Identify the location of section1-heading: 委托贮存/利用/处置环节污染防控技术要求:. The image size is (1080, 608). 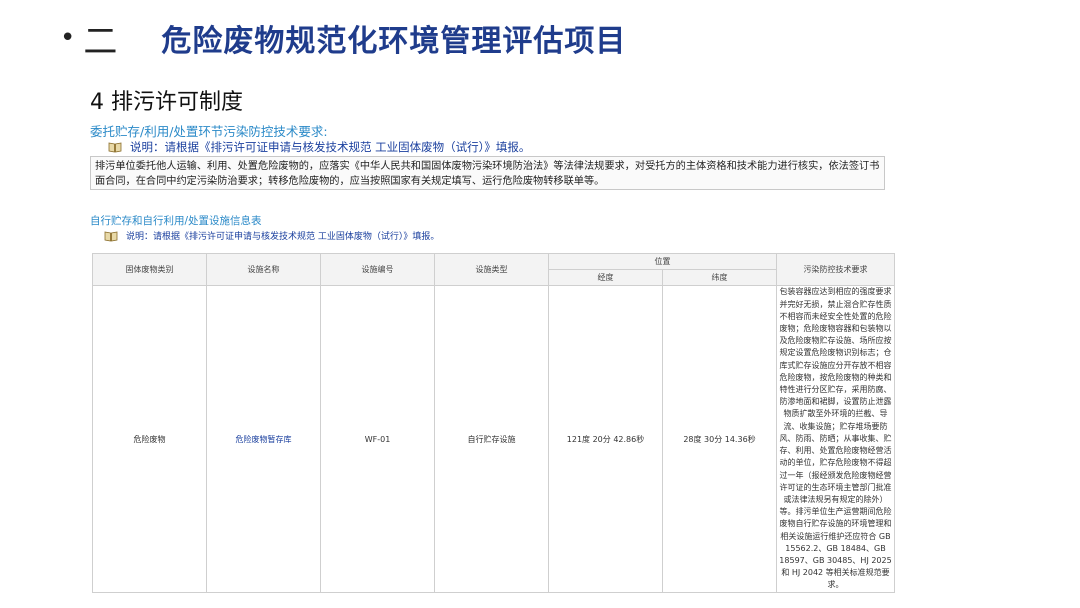
(209, 131).